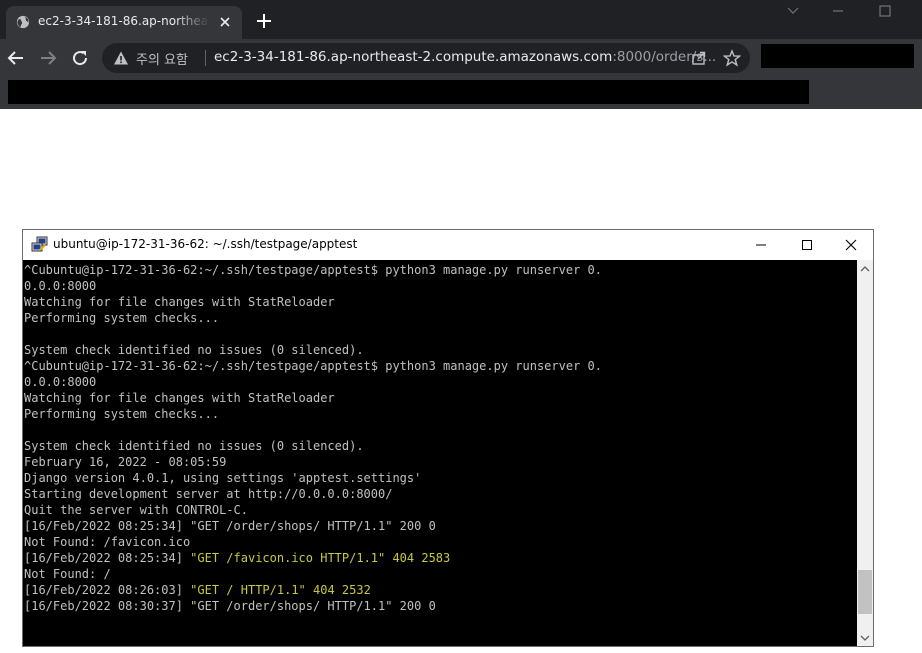  I want to click on reload-icon, so click(80, 58).